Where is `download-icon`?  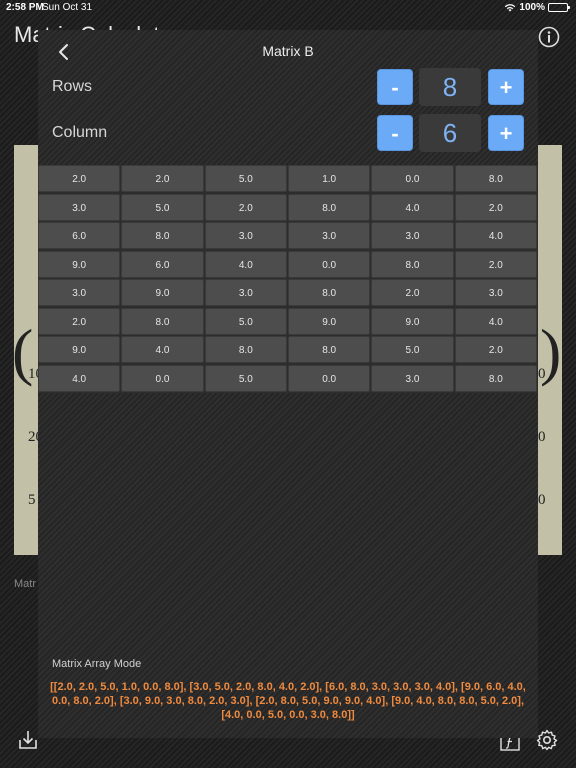 download-icon is located at coordinates (28, 740).